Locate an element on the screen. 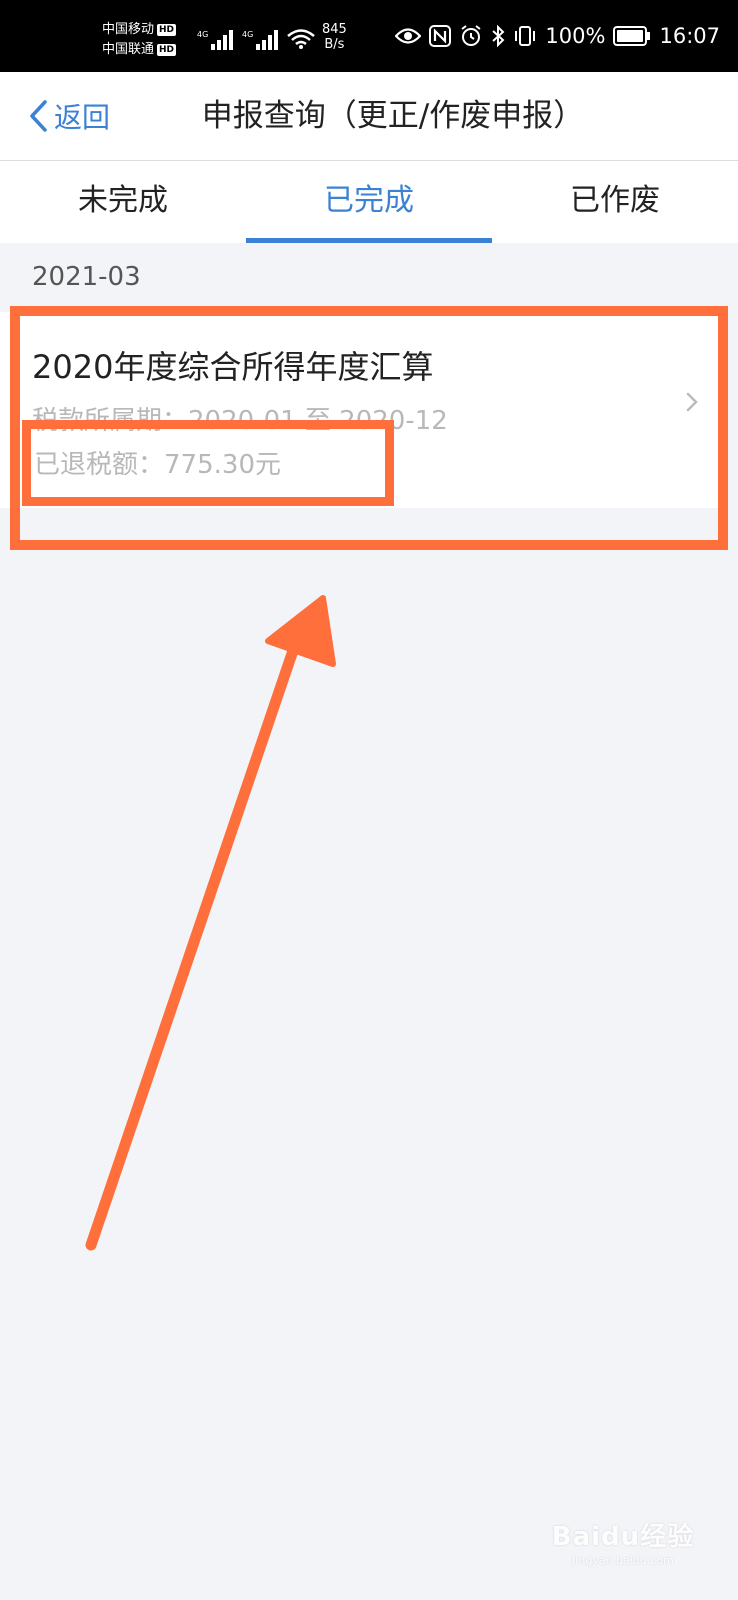 This screenshot has height=1600, width=738. watermark-logo: Baidu经验 is located at coordinates (623, 1537).